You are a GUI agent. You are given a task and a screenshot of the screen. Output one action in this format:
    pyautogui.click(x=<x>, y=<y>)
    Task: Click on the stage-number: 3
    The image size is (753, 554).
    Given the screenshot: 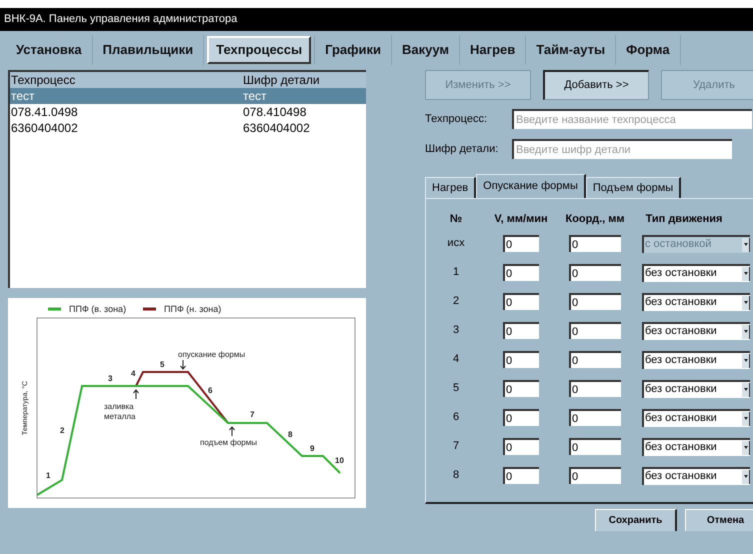 What is the action you would take?
    pyautogui.click(x=110, y=378)
    